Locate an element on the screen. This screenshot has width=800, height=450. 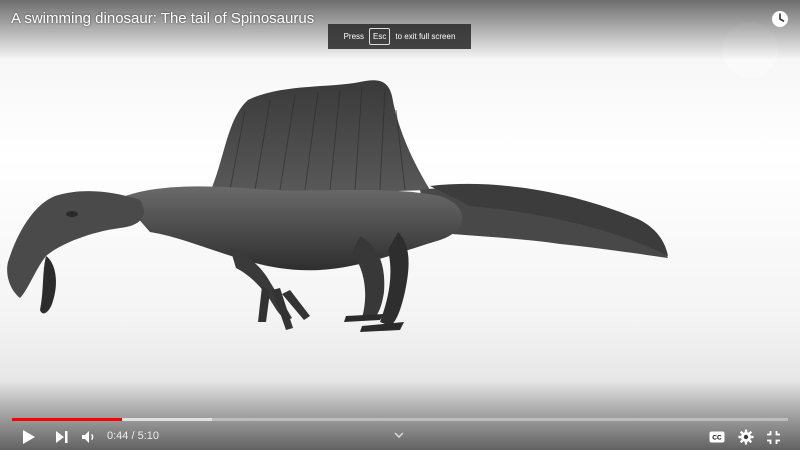
captions-icon: CC is located at coordinates (717, 437).